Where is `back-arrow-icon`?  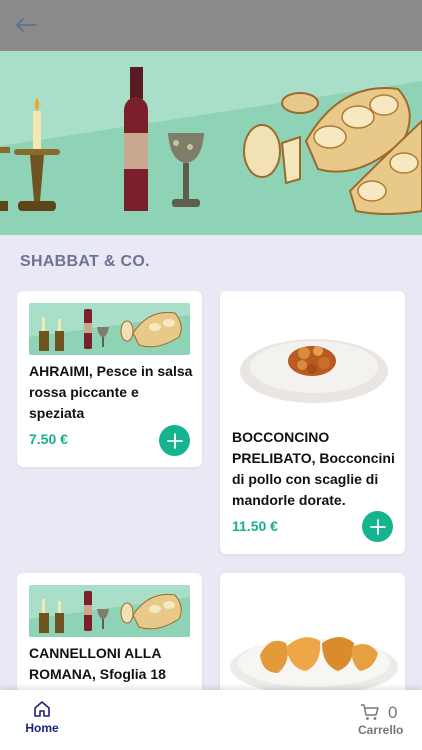 back-arrow-icon is located at coordinates (26, 25).